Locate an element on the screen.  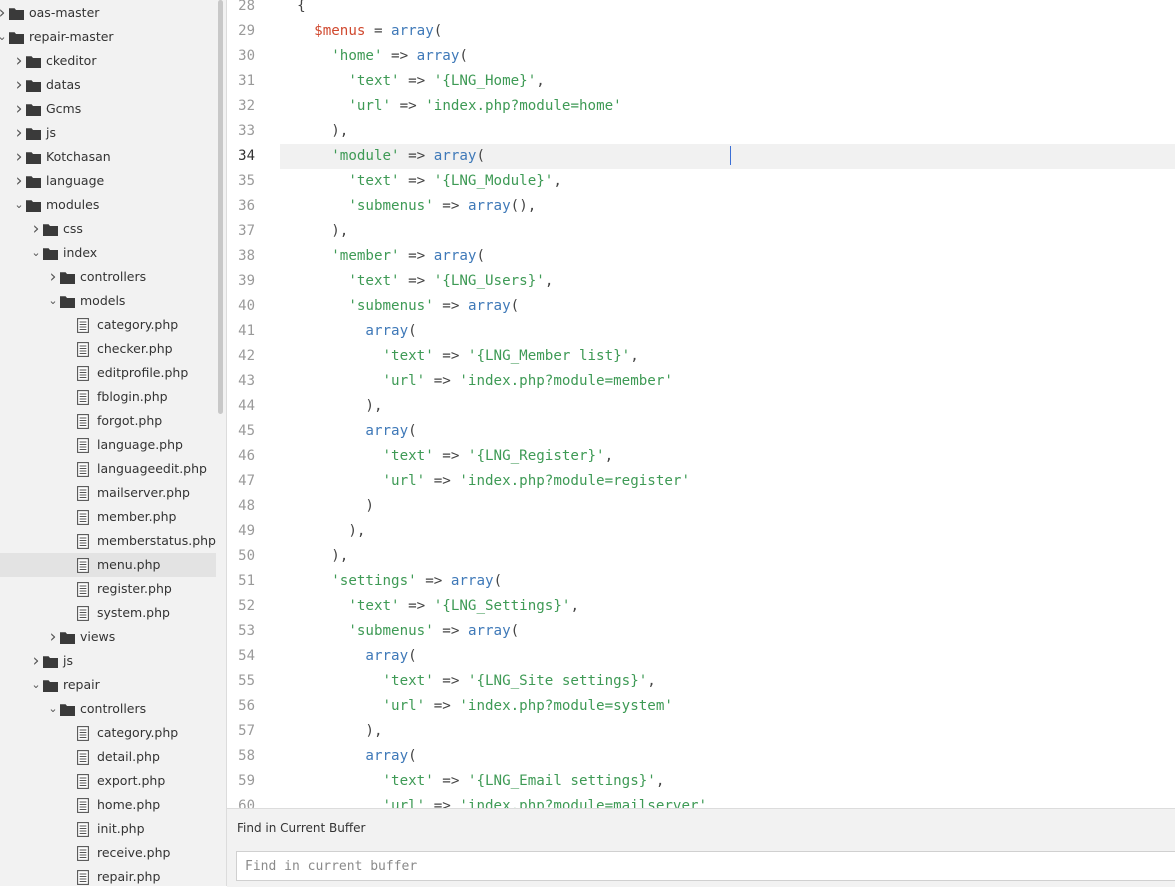
code-line: 'text' => '{LNG_Module}', is located at coordinates (727, 181).